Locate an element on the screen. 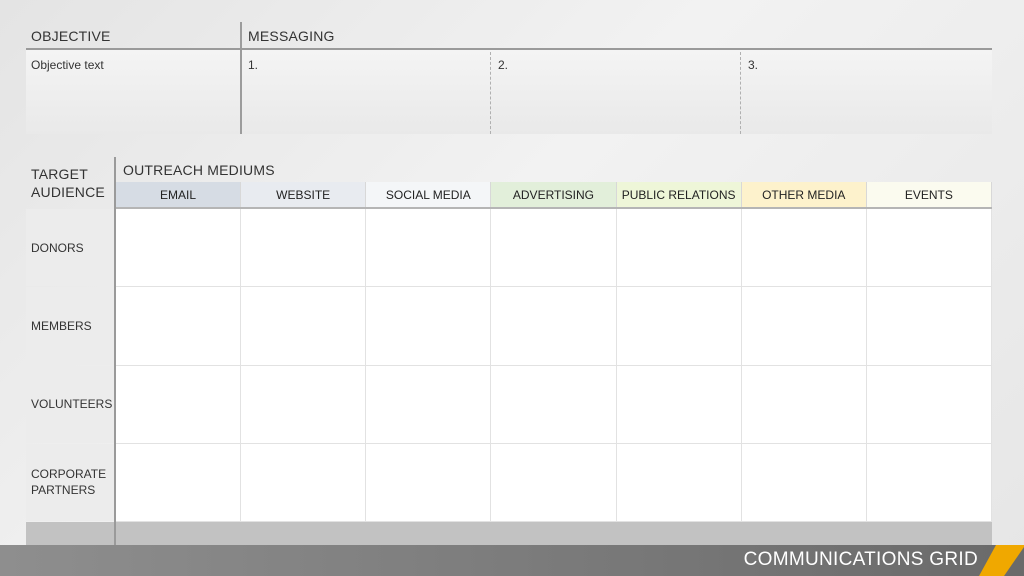 The width and height of the screenshot is (1024, 576). audience-label-text: MEMBERS is located at coordinates (61, 326).